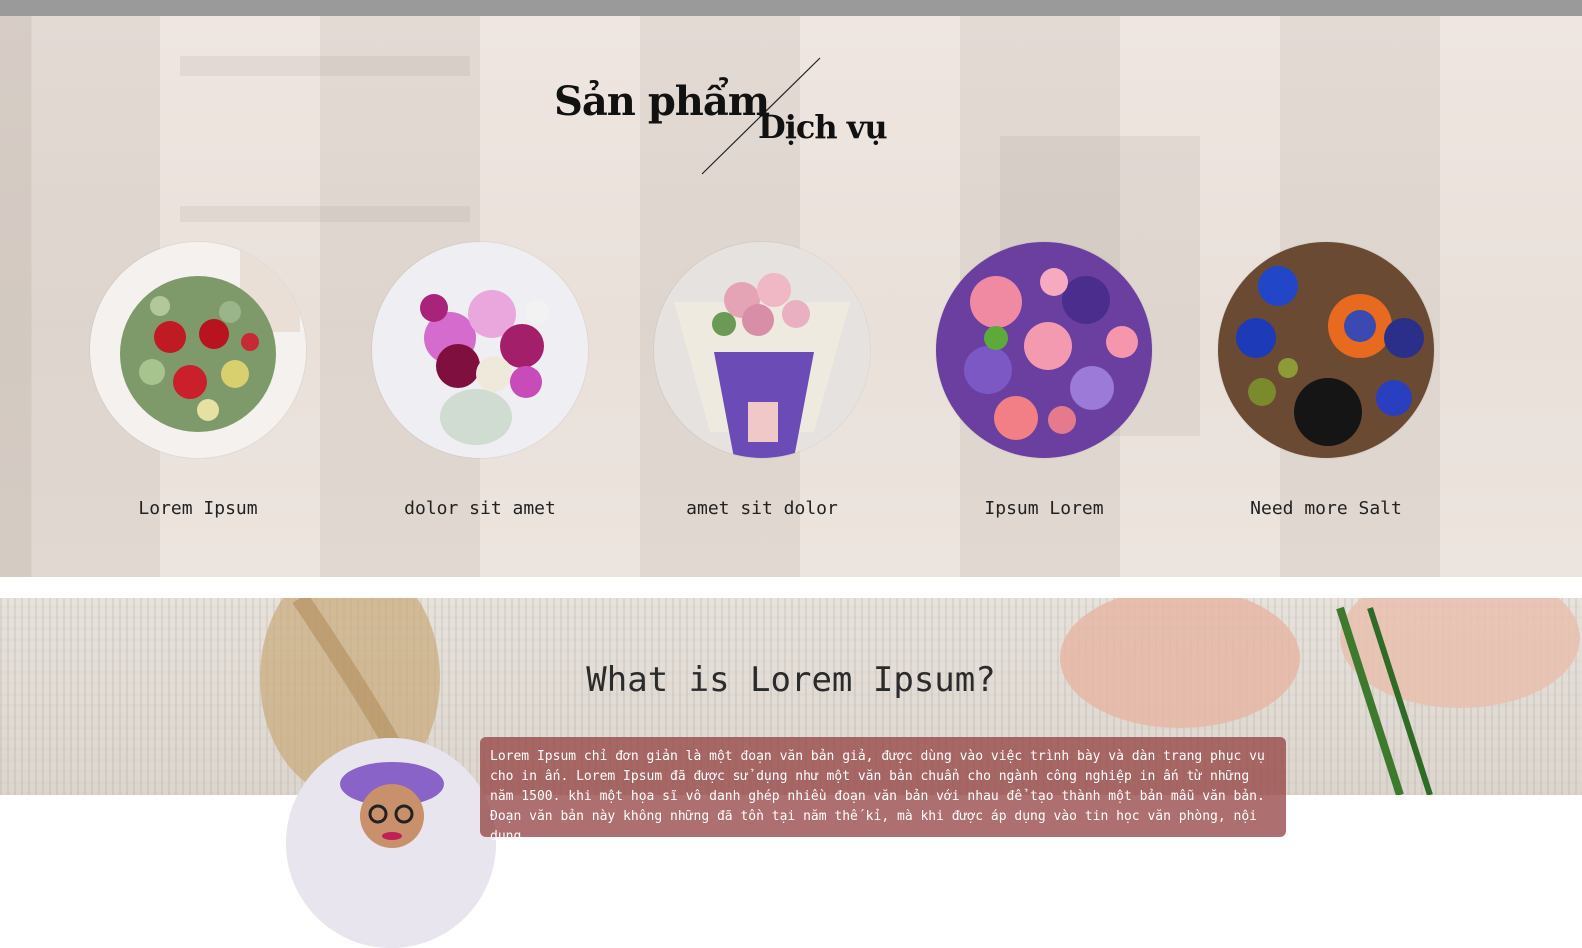 The width and height of the screenshot is (1582, 948). I want to click on product-label: Need more Salt, so click(1326, 508).